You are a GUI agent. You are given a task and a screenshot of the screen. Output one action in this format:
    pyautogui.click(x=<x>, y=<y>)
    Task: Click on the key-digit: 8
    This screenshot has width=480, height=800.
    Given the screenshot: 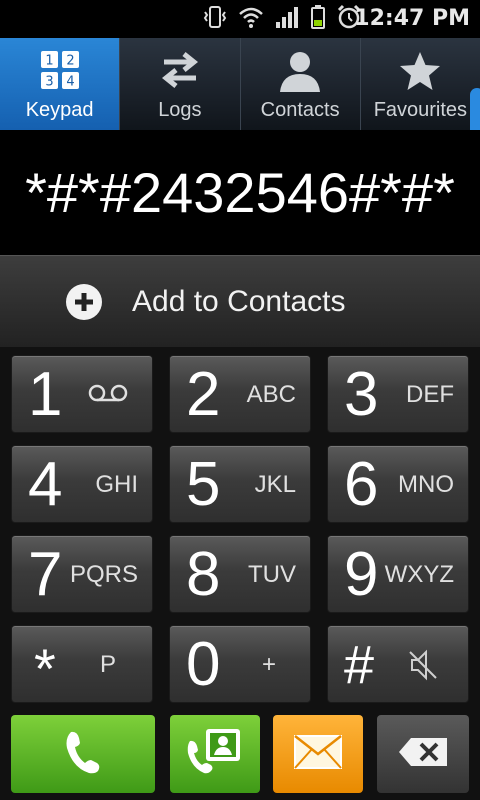 What is the action you would take?
    pyautogui.click(x=203, y=574)
    